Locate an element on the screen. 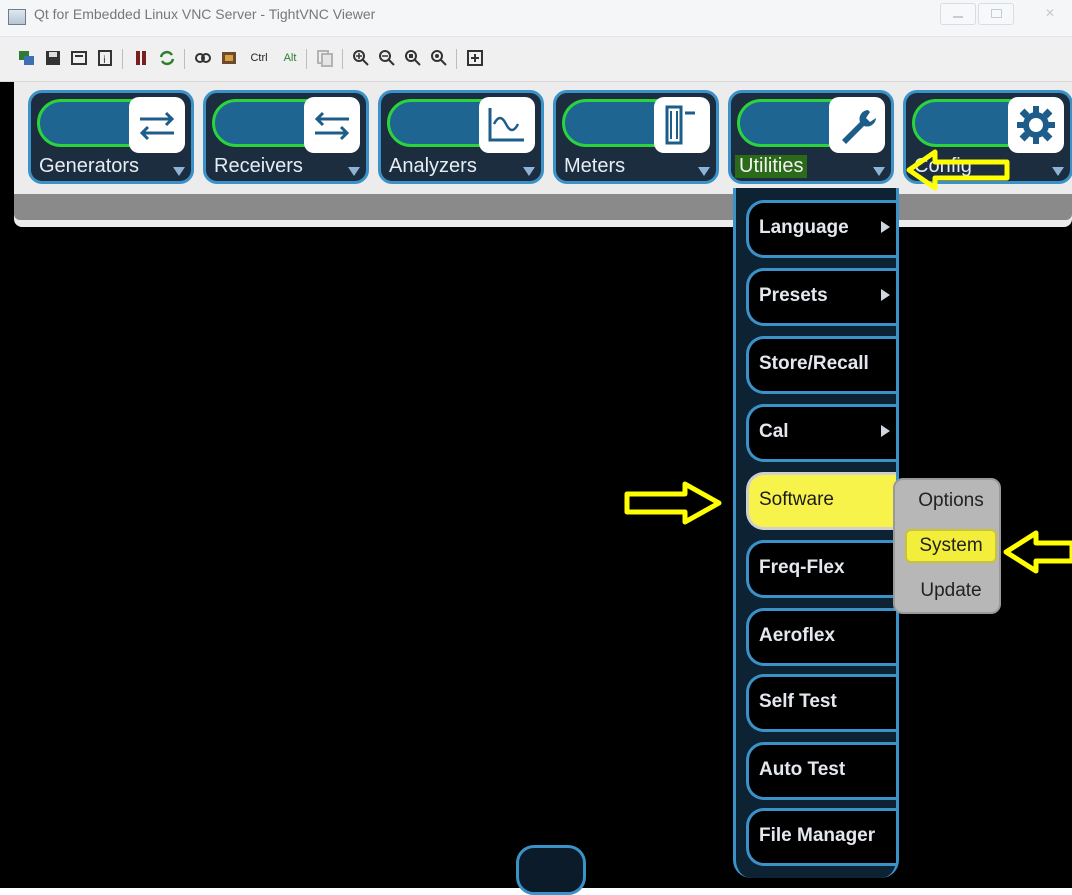  ctrl-key-button: Ctrl is located at coordinates (259, 58).